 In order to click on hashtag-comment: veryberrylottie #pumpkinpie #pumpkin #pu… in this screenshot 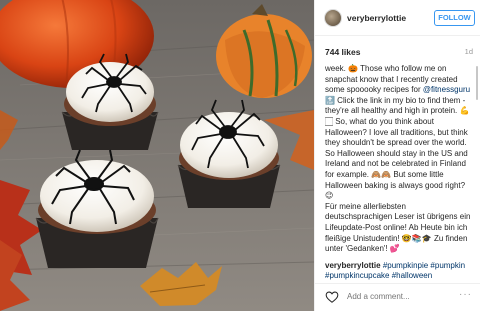, I will do `click(400, 272)`.